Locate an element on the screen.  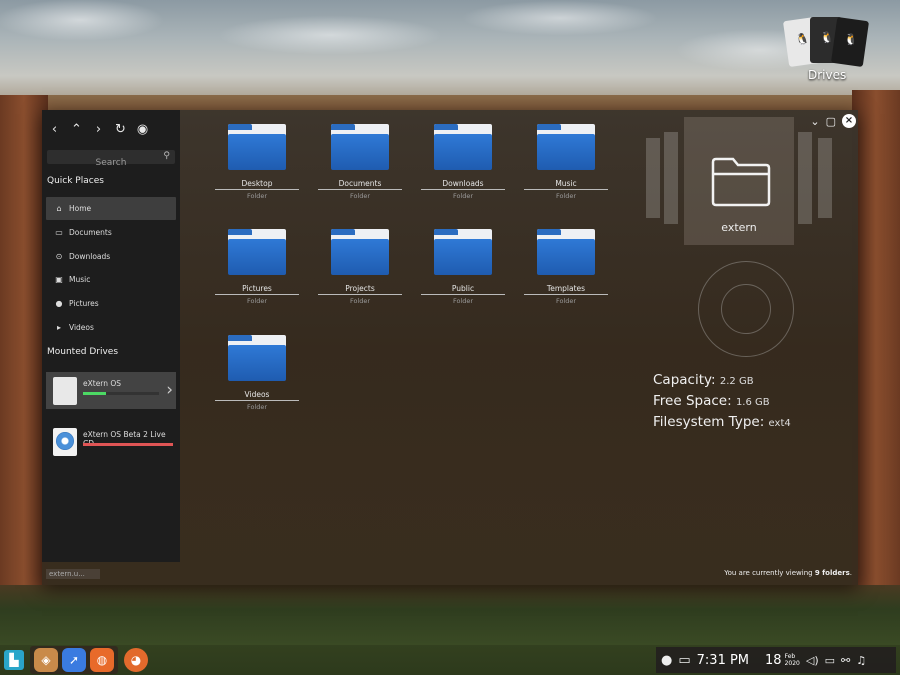
date-sub: Feb 2020 is located at coordinates (792, 660).